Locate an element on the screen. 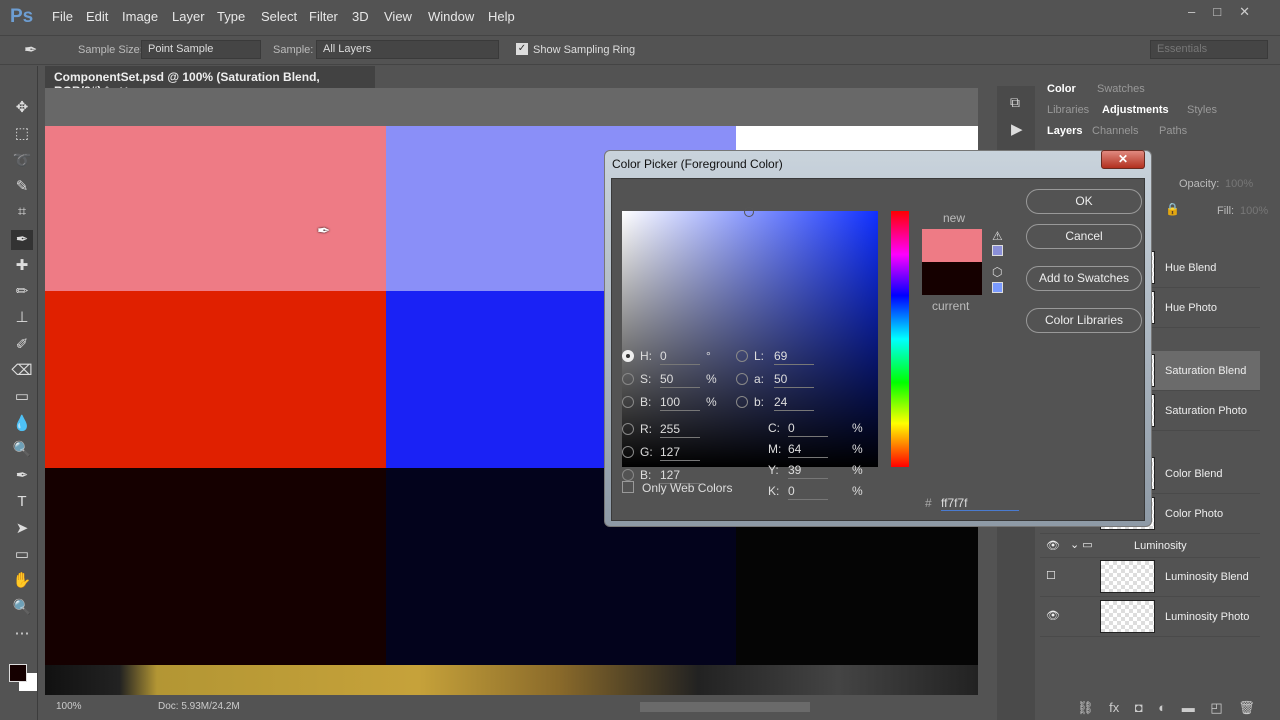 The width and height of the screenshot is (1280, 720). sample-size-label: Sample Size: is located at coordinates (110, 50).